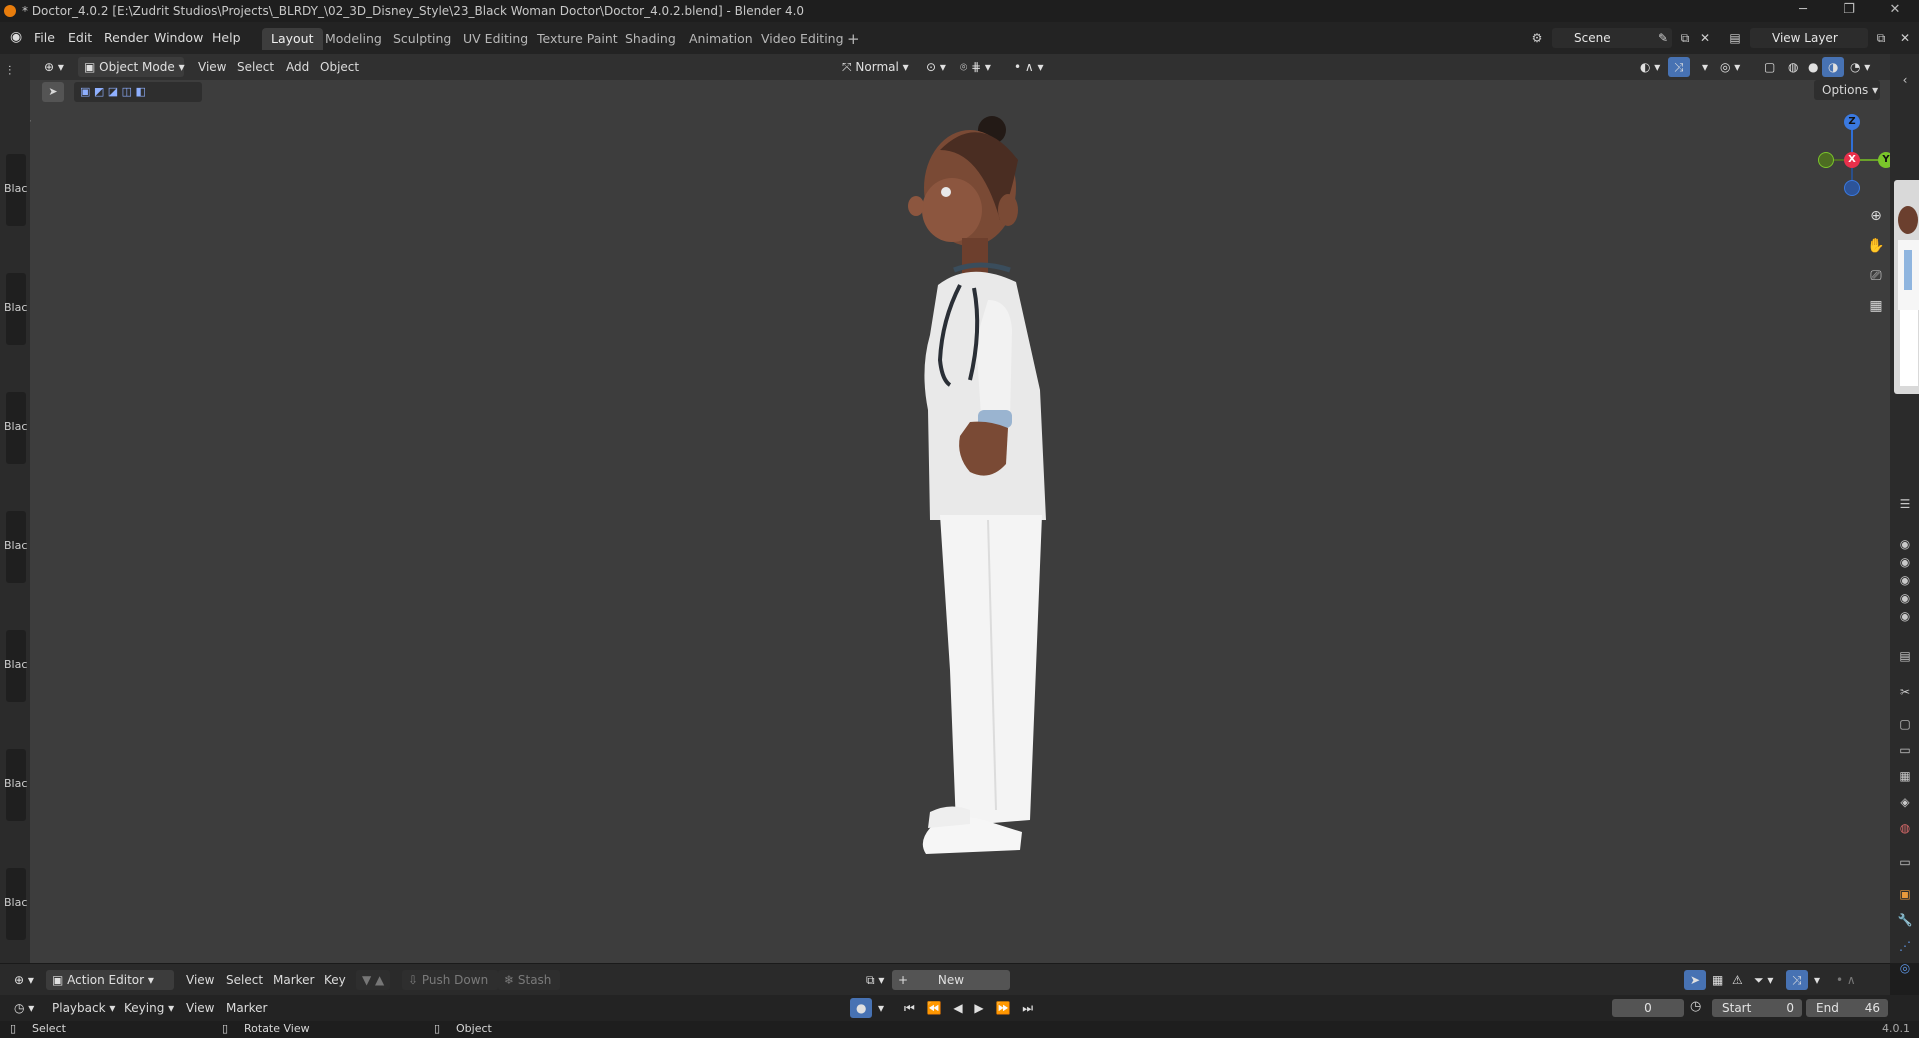 Image resolution: width=1919 pixels, height=1038 pixels. Describe the element at coordinates (970, 1008) in the screenshot. I see `playback-controls-icons: ⏮ ⏪ ◀ ▶ ⏩ ⏭` at that location.